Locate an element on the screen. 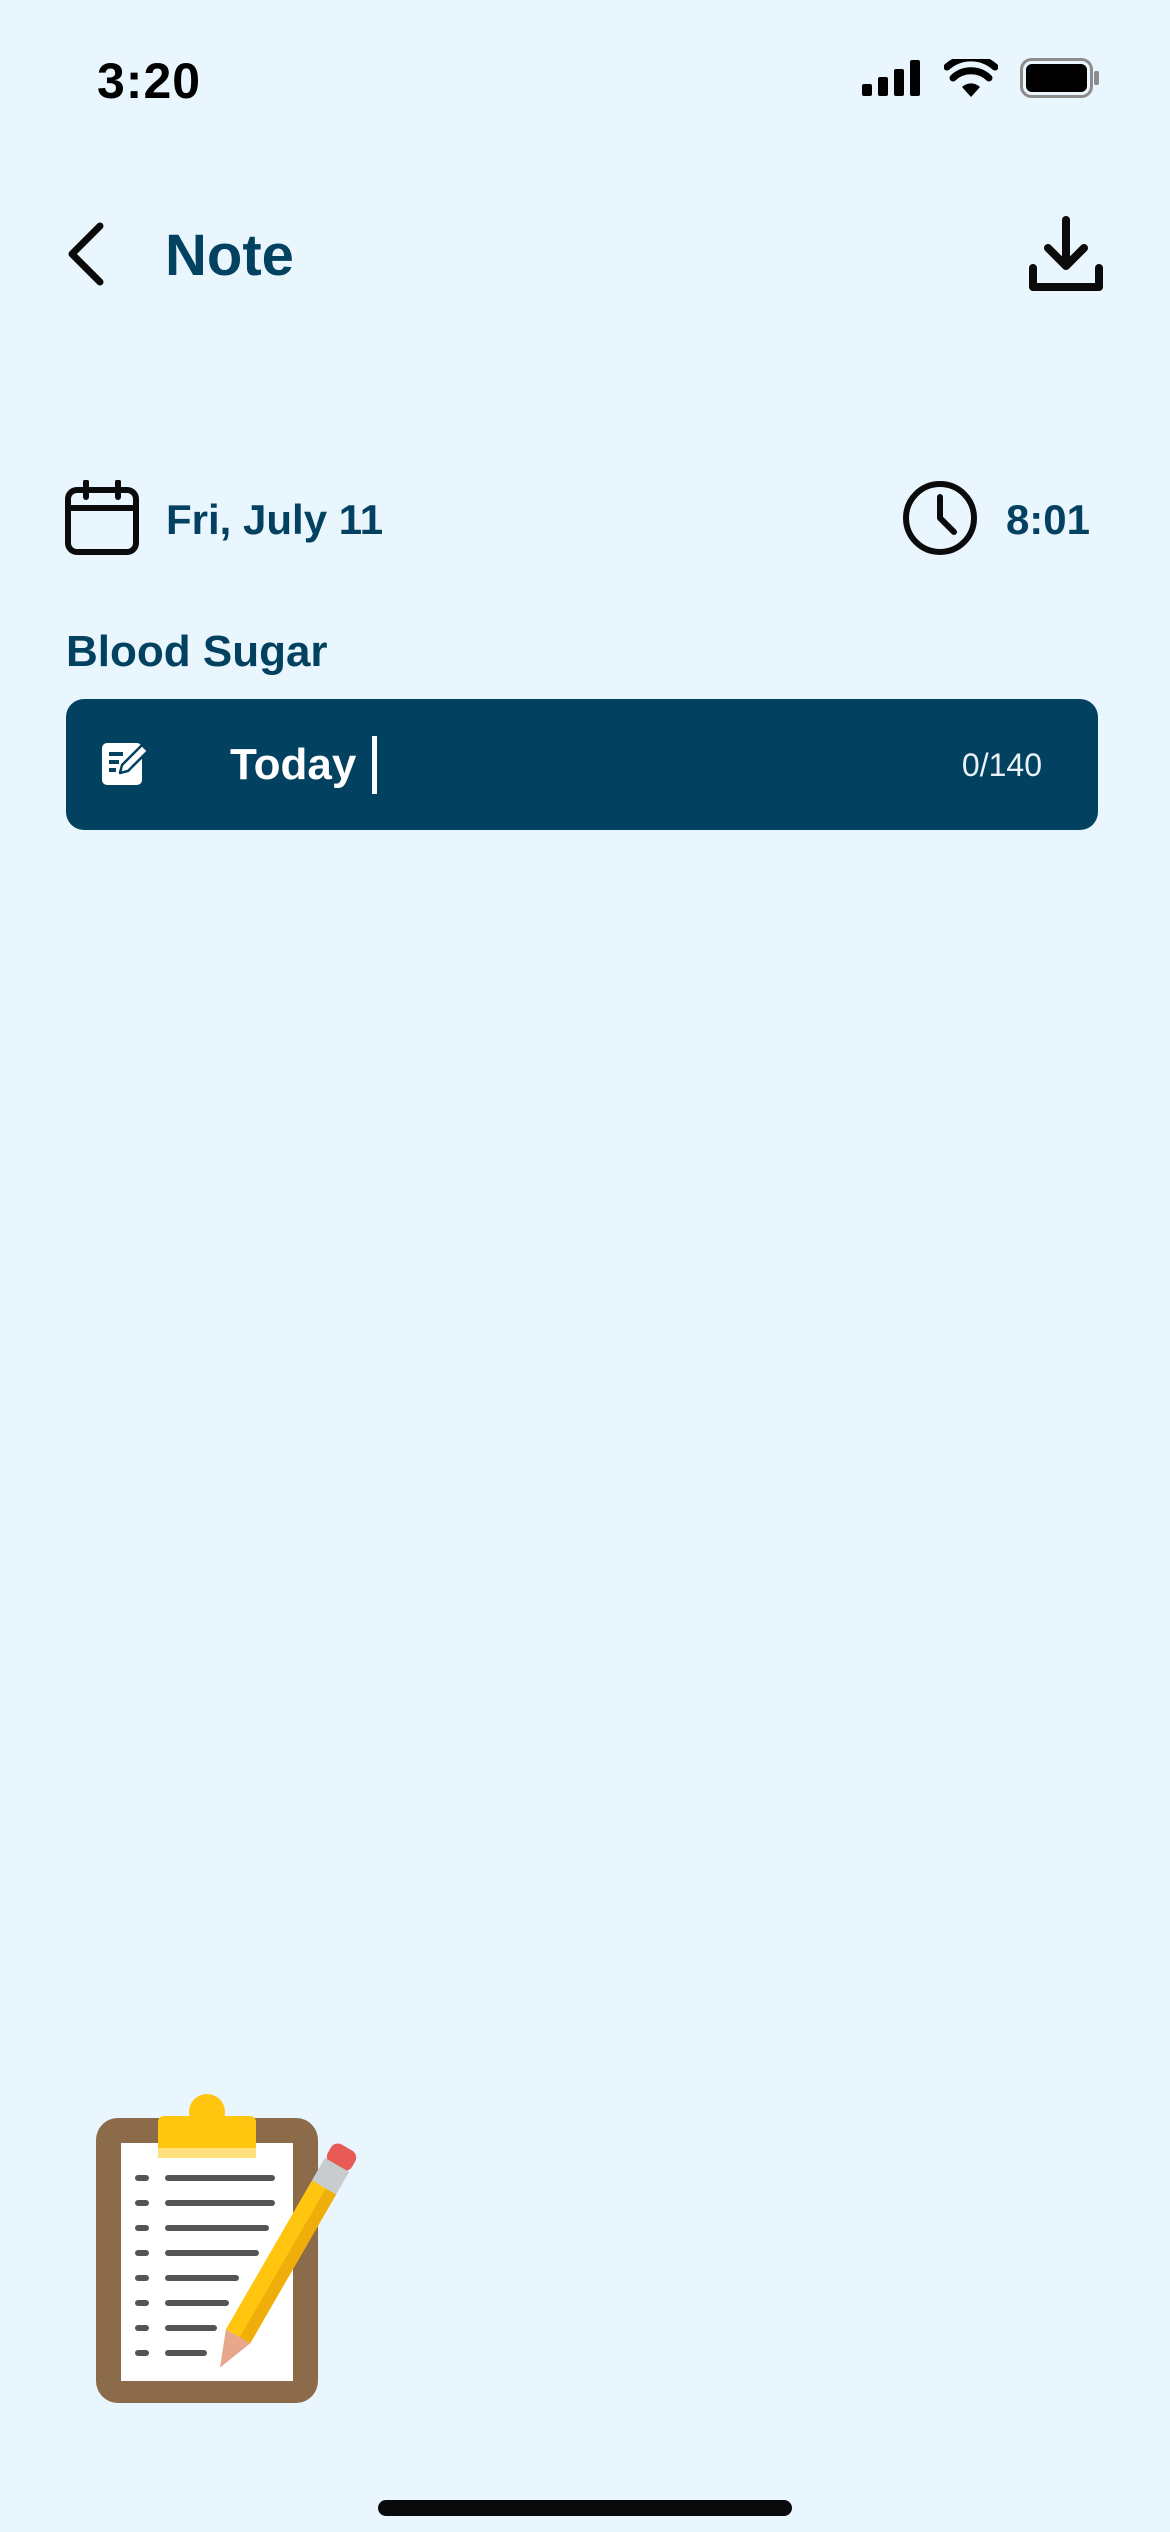 Image resolution: width=1170 pixels, height=2532 pixels. note-input: Today 0/140 is located at coordinates (582, 764).